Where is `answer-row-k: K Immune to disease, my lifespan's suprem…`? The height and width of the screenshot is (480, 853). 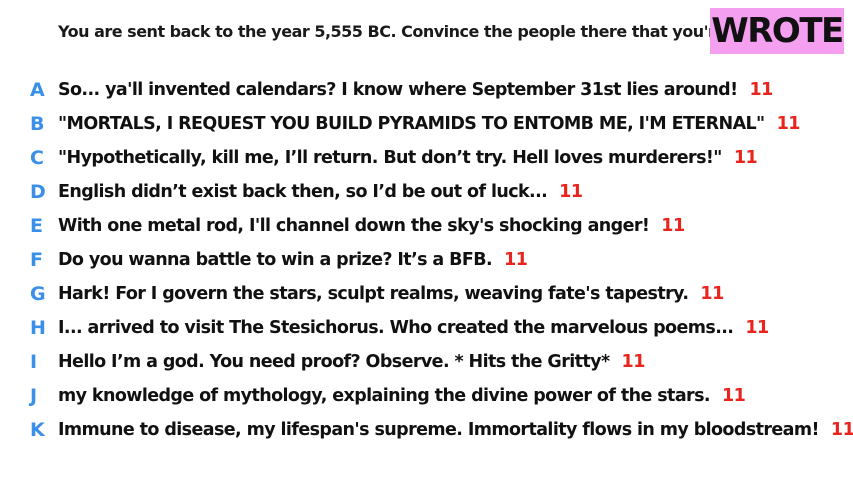
answer-row-k: K Immune to disease, my lifespan's suprem… is located at coordinates (426, 430).